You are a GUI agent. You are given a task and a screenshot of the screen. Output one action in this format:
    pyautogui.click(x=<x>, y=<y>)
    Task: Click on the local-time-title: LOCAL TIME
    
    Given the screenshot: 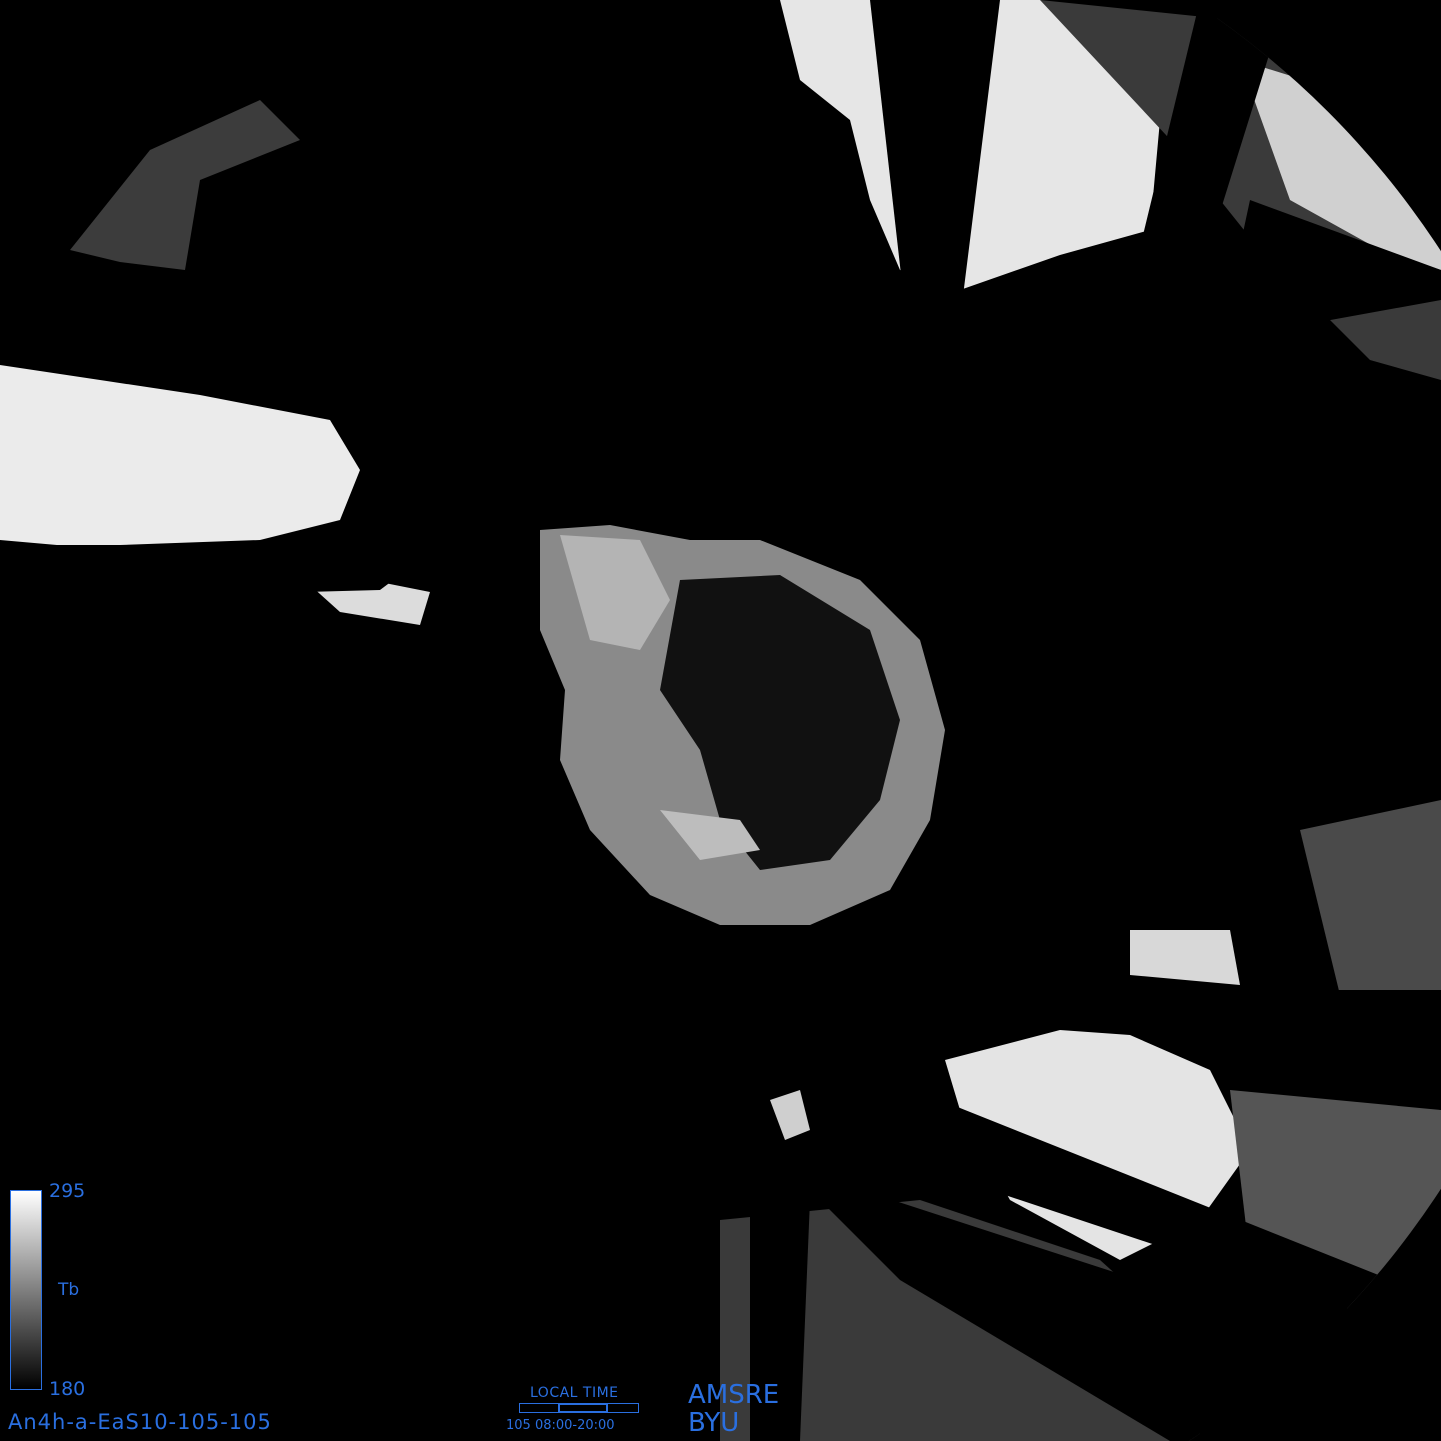 What is the action you would take?
    pyautogui.click(x=574, y=1393)
    